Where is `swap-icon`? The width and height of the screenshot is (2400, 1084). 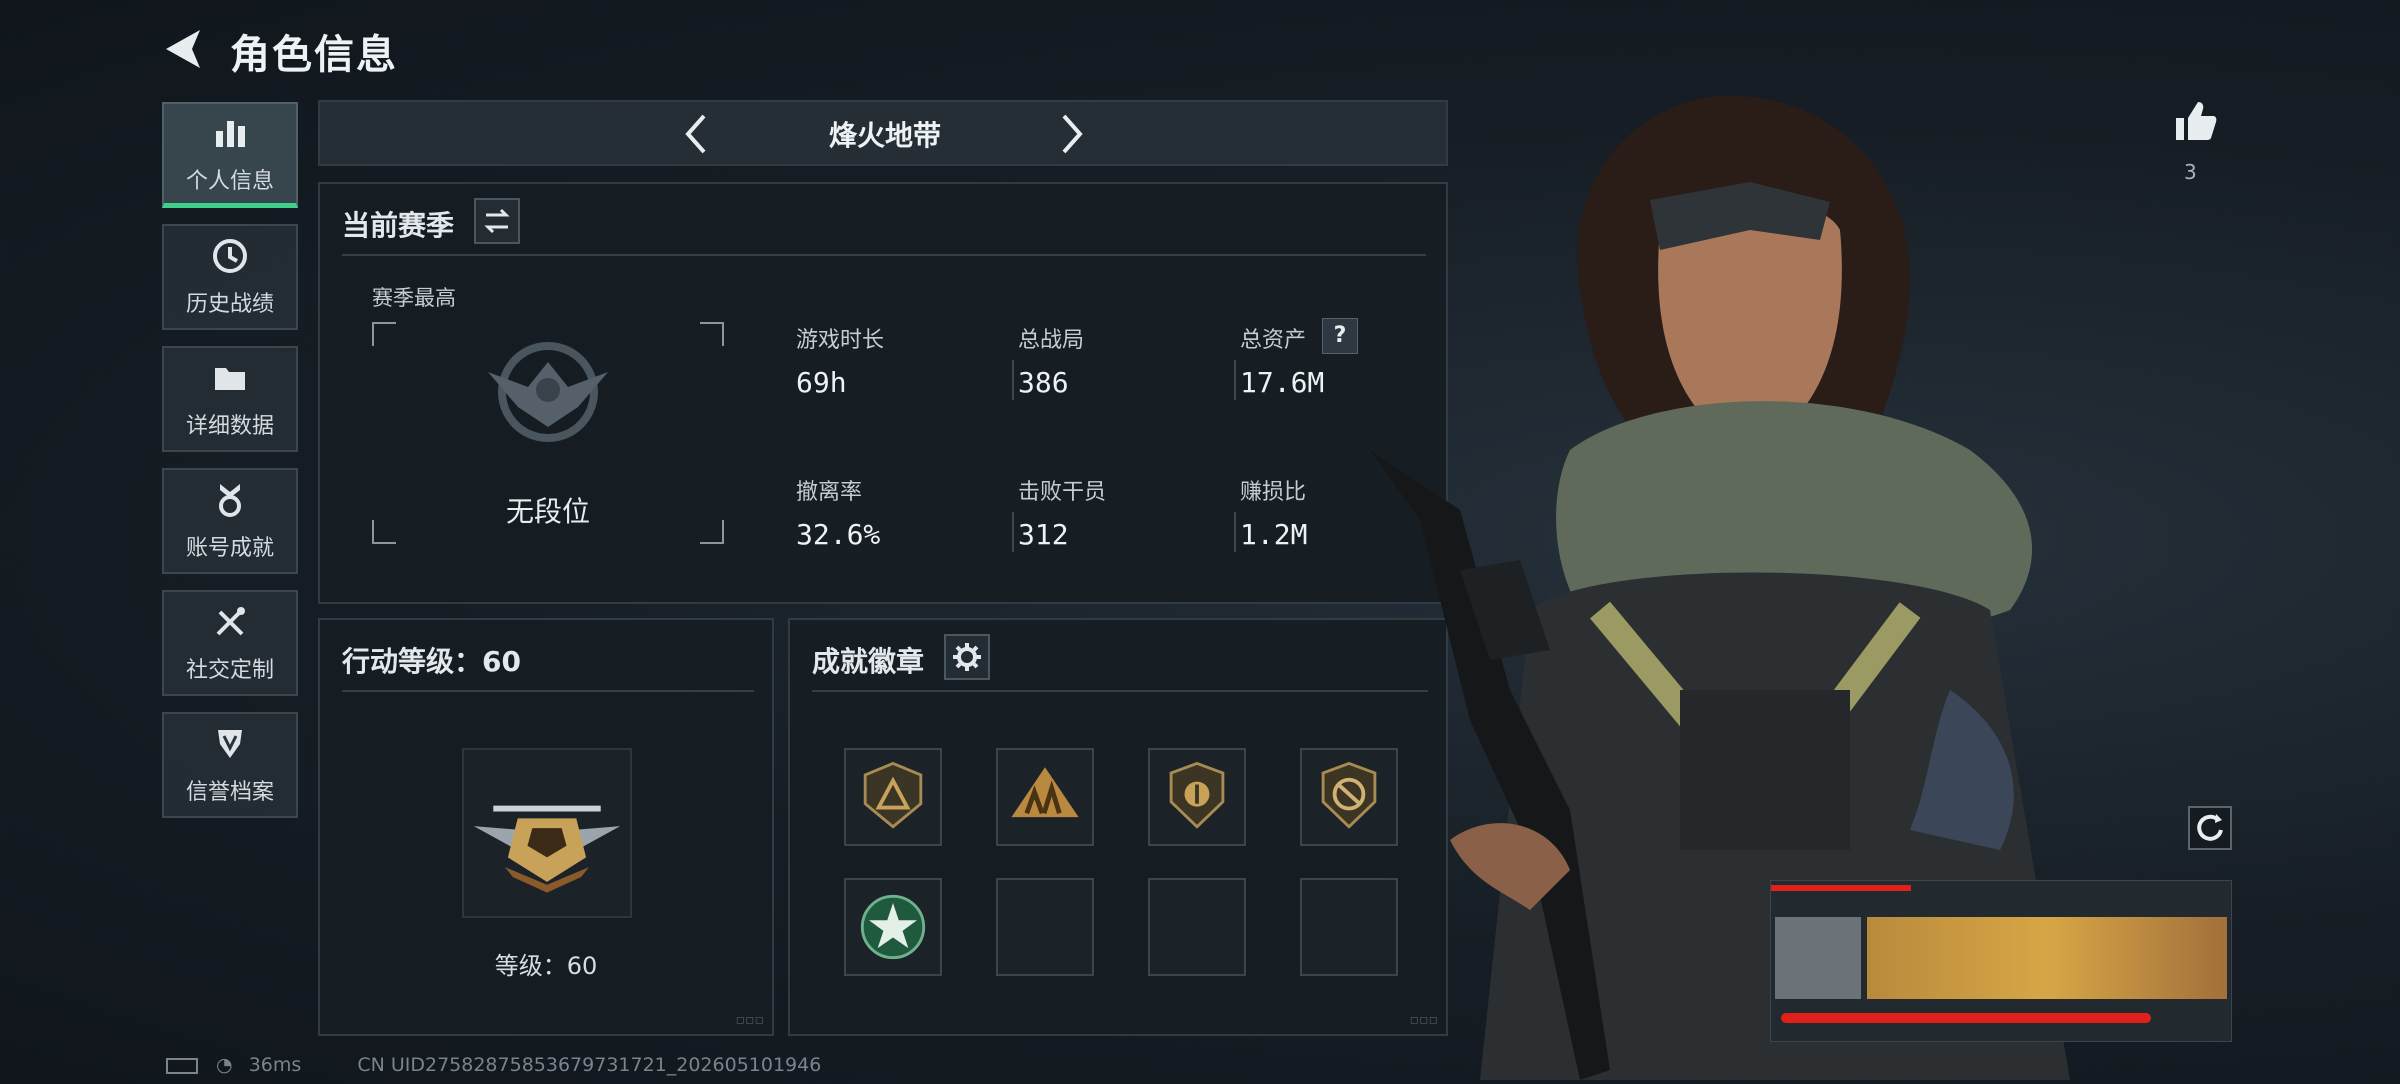 swap-icon is located at coordinates (497, 221).